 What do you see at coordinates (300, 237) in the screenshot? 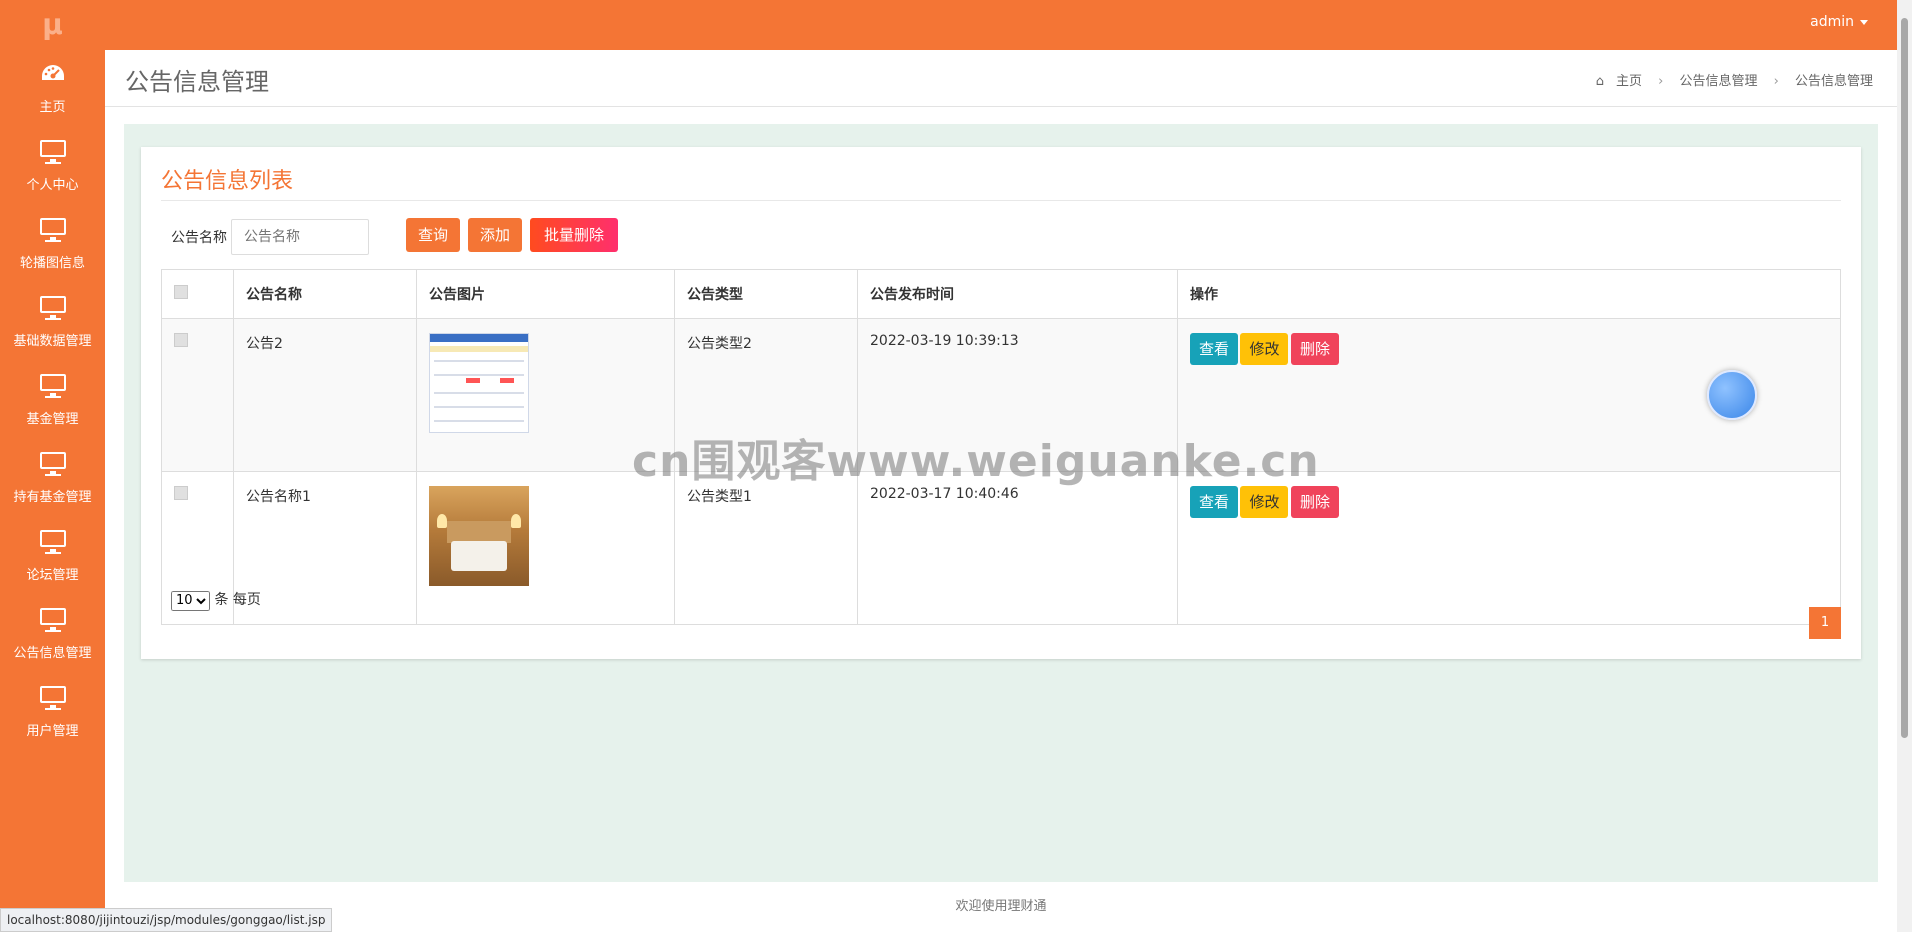
I see `notice-name-search-input` at bounding box center [300, 237].